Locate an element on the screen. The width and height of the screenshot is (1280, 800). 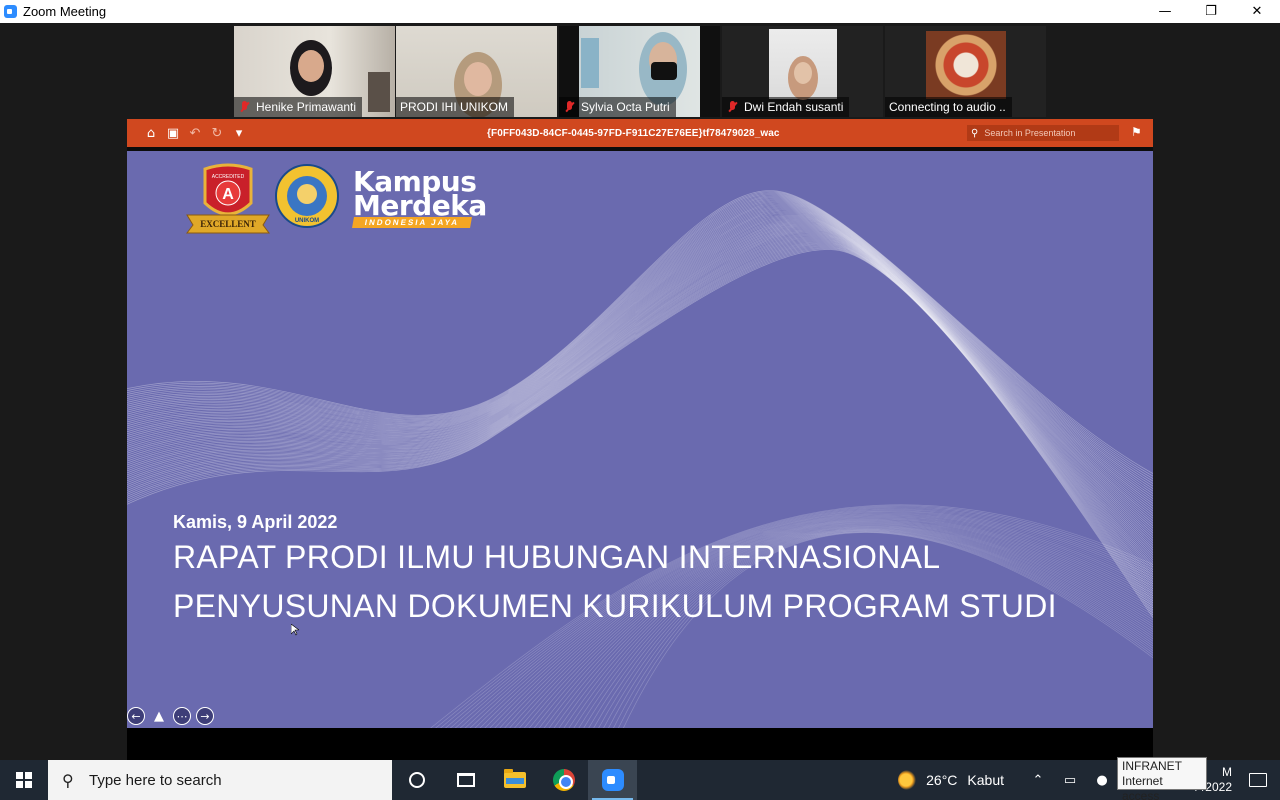
zoom-logo-icon is located at coordinates (10, 11).